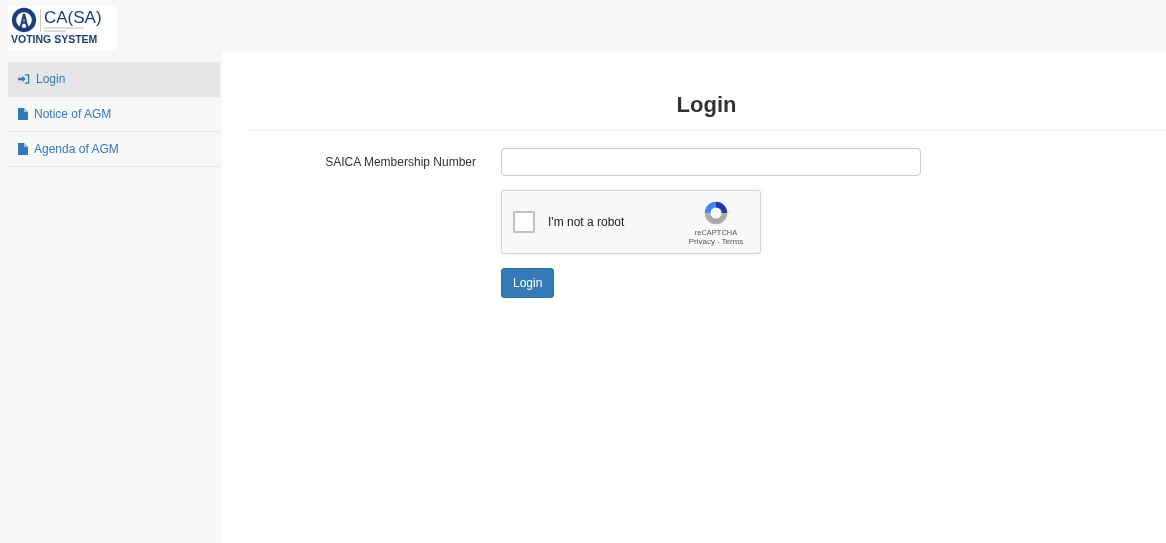 The image size is (1166, 543). Describe the element at coordinates (587, 222) in the screenshot. I see `captcha-label: I'm not a robot` at that location.